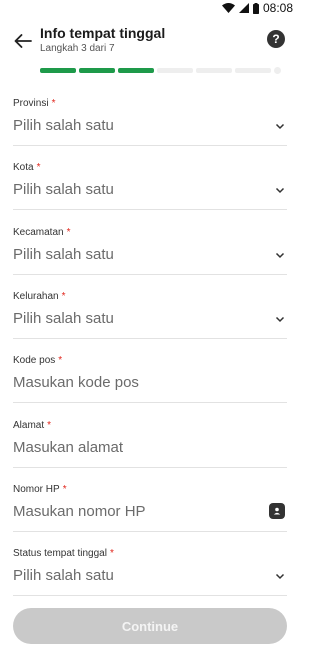 This screenshot has width=320, height=658. Describe the element at coordinates (38, 232) in the screenshot. I see `field-label-text: Kecamatan` at that location.